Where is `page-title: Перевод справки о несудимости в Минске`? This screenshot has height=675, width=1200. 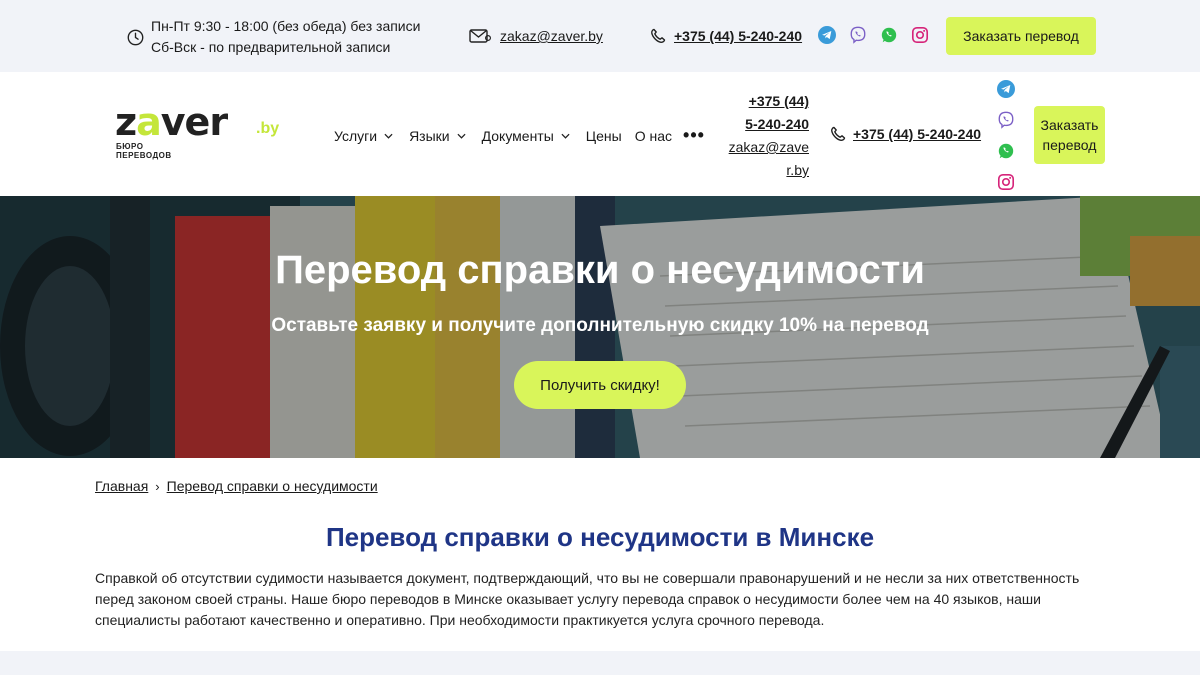
page-title: Перевод справки о несудимости в Минске is located at coordinates (600, 537).